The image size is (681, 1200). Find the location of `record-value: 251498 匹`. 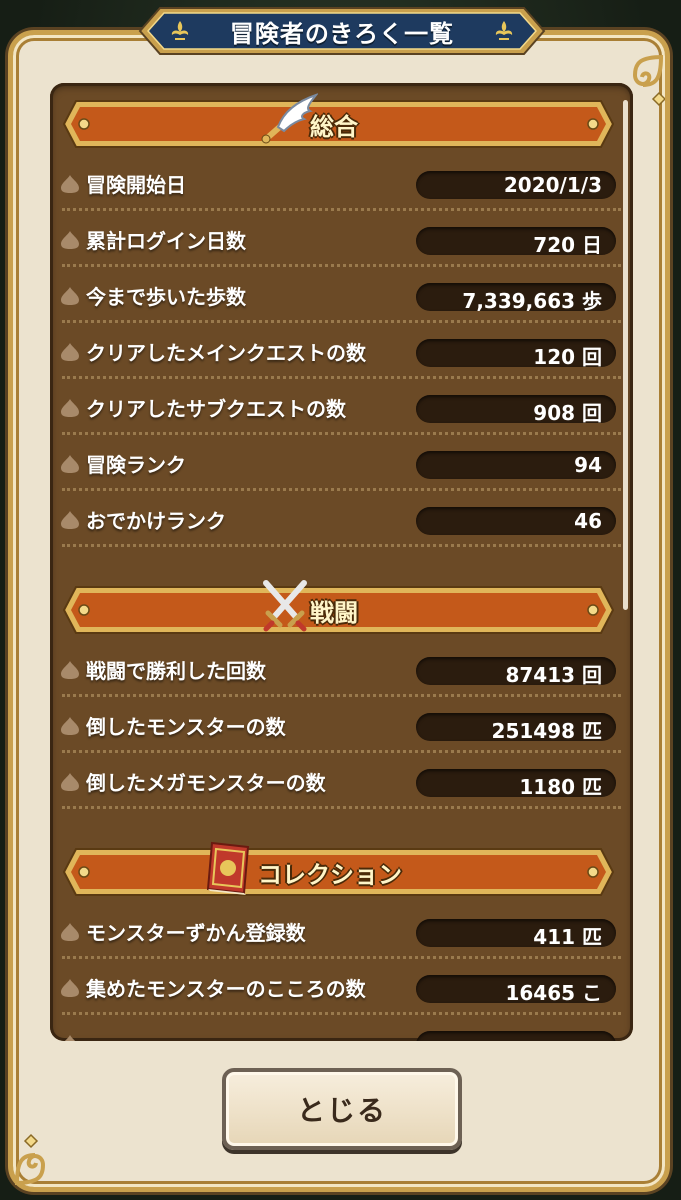

record-value: 251498 匹 is located at coordinates (546, 731).